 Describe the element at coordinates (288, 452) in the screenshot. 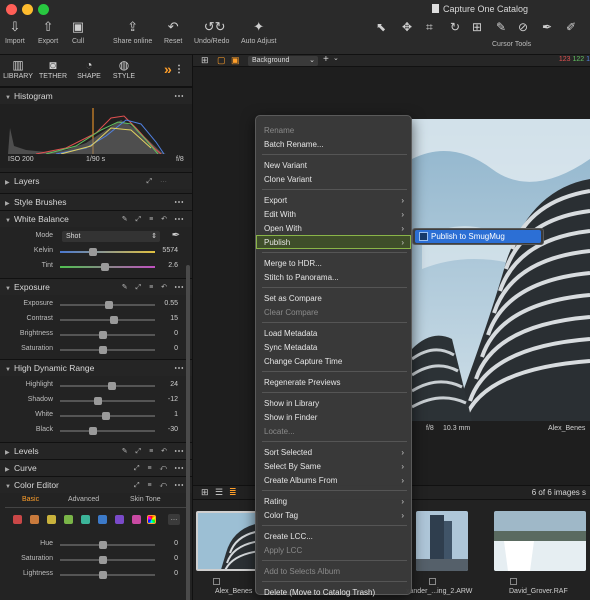

I see `menu-item-sort-selected: Sort Selected` at that location.